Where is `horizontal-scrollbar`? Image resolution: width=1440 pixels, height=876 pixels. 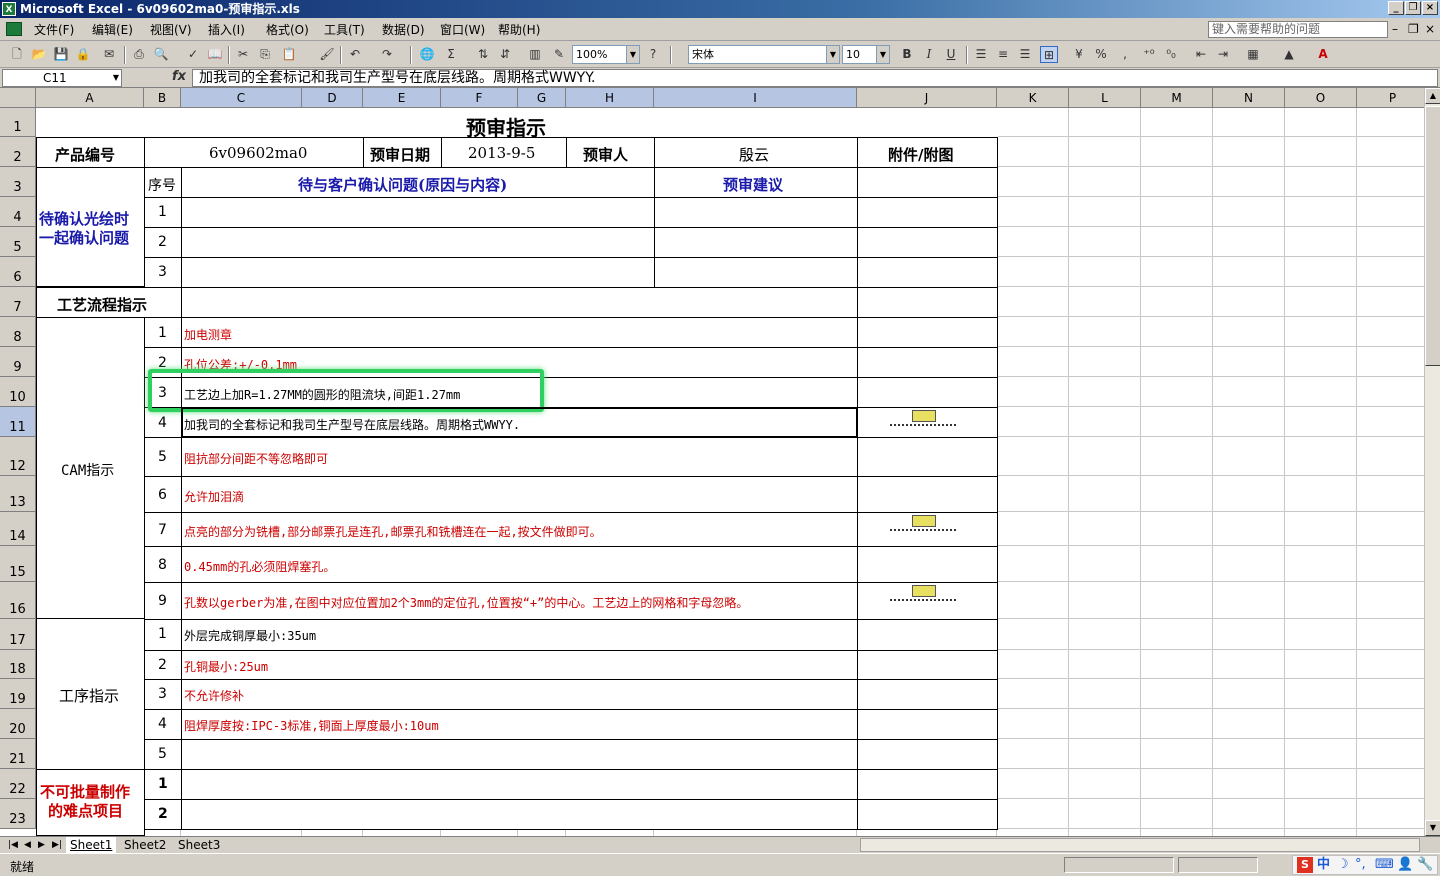 horizontal-scrollbar is located at coordinates (1140, 845).